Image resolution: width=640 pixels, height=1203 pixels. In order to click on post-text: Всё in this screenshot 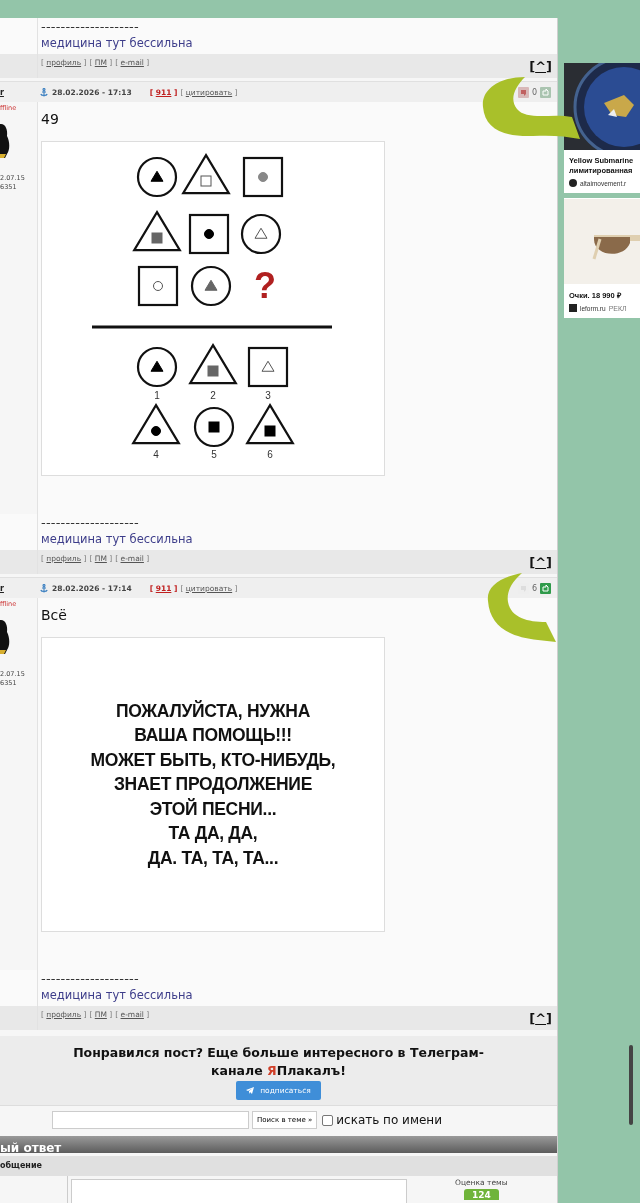, I will do `click(54, 615)`.